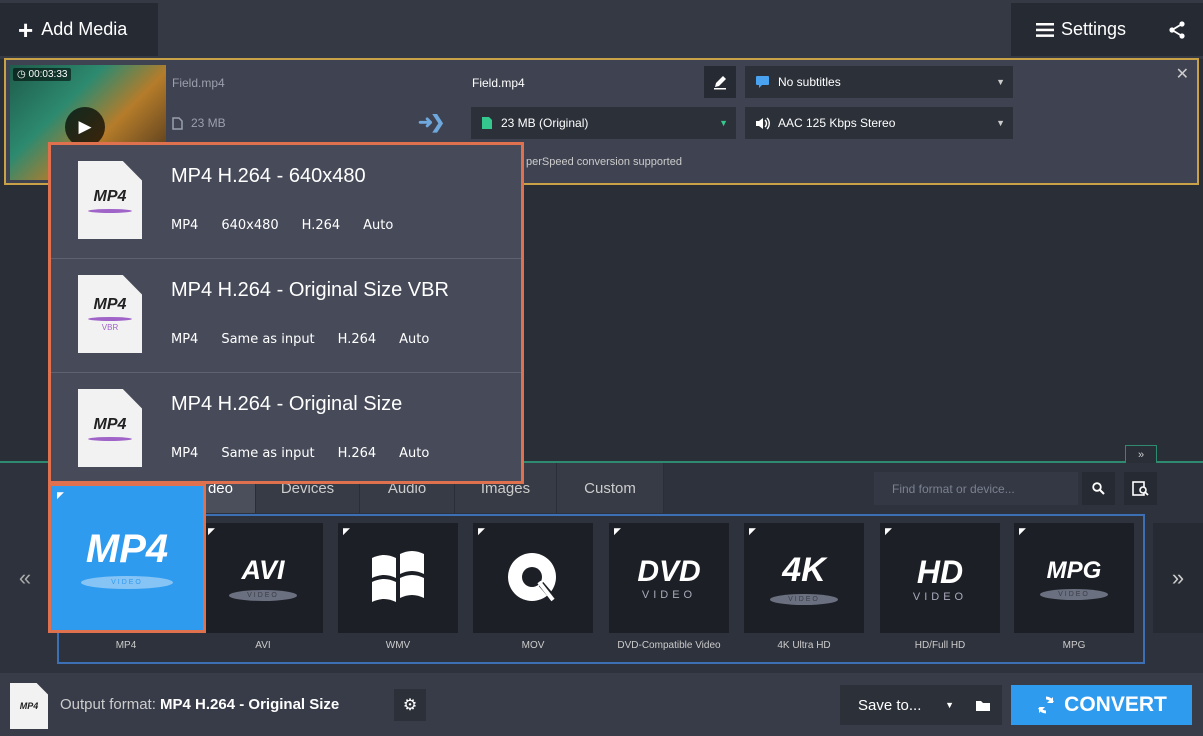  What do you see at coordinates (837, 123) in the screenshot?
I see `audio-value: AAC 125 Kbps Stereo` at bounding box center [837, 123].